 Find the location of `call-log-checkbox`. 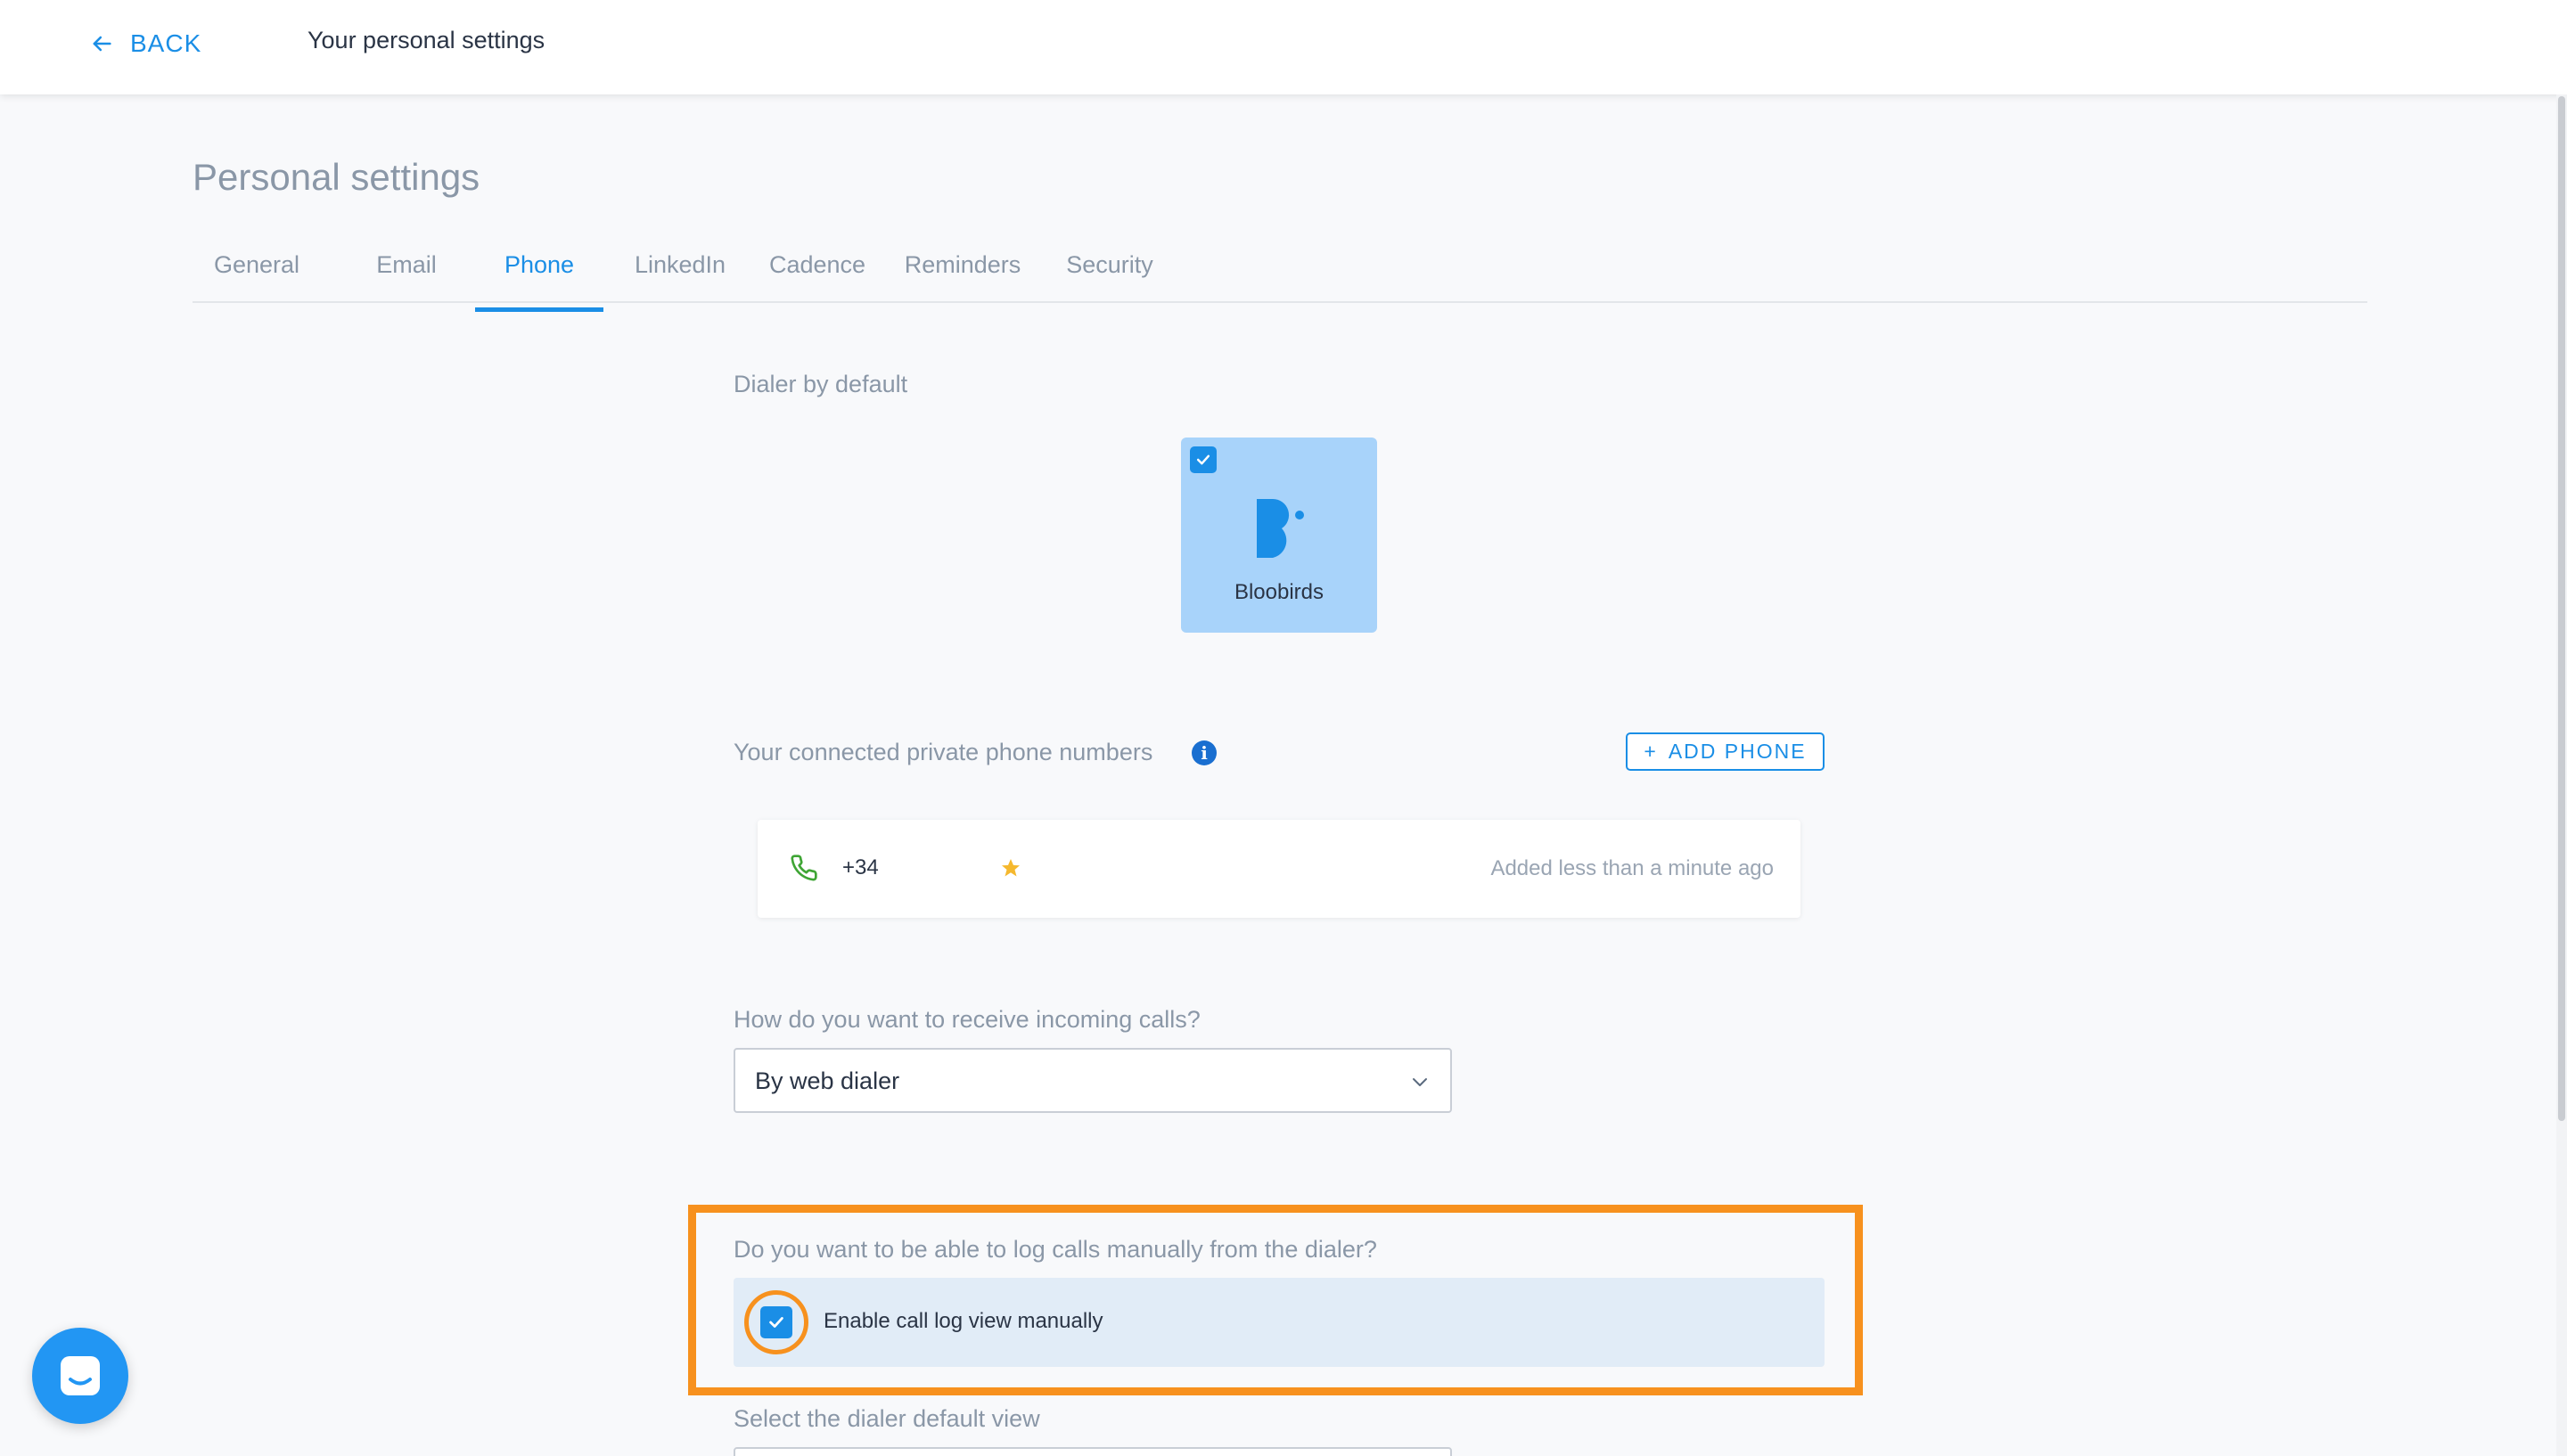

call-log-checkbox is located at coordinates (776, 1322).